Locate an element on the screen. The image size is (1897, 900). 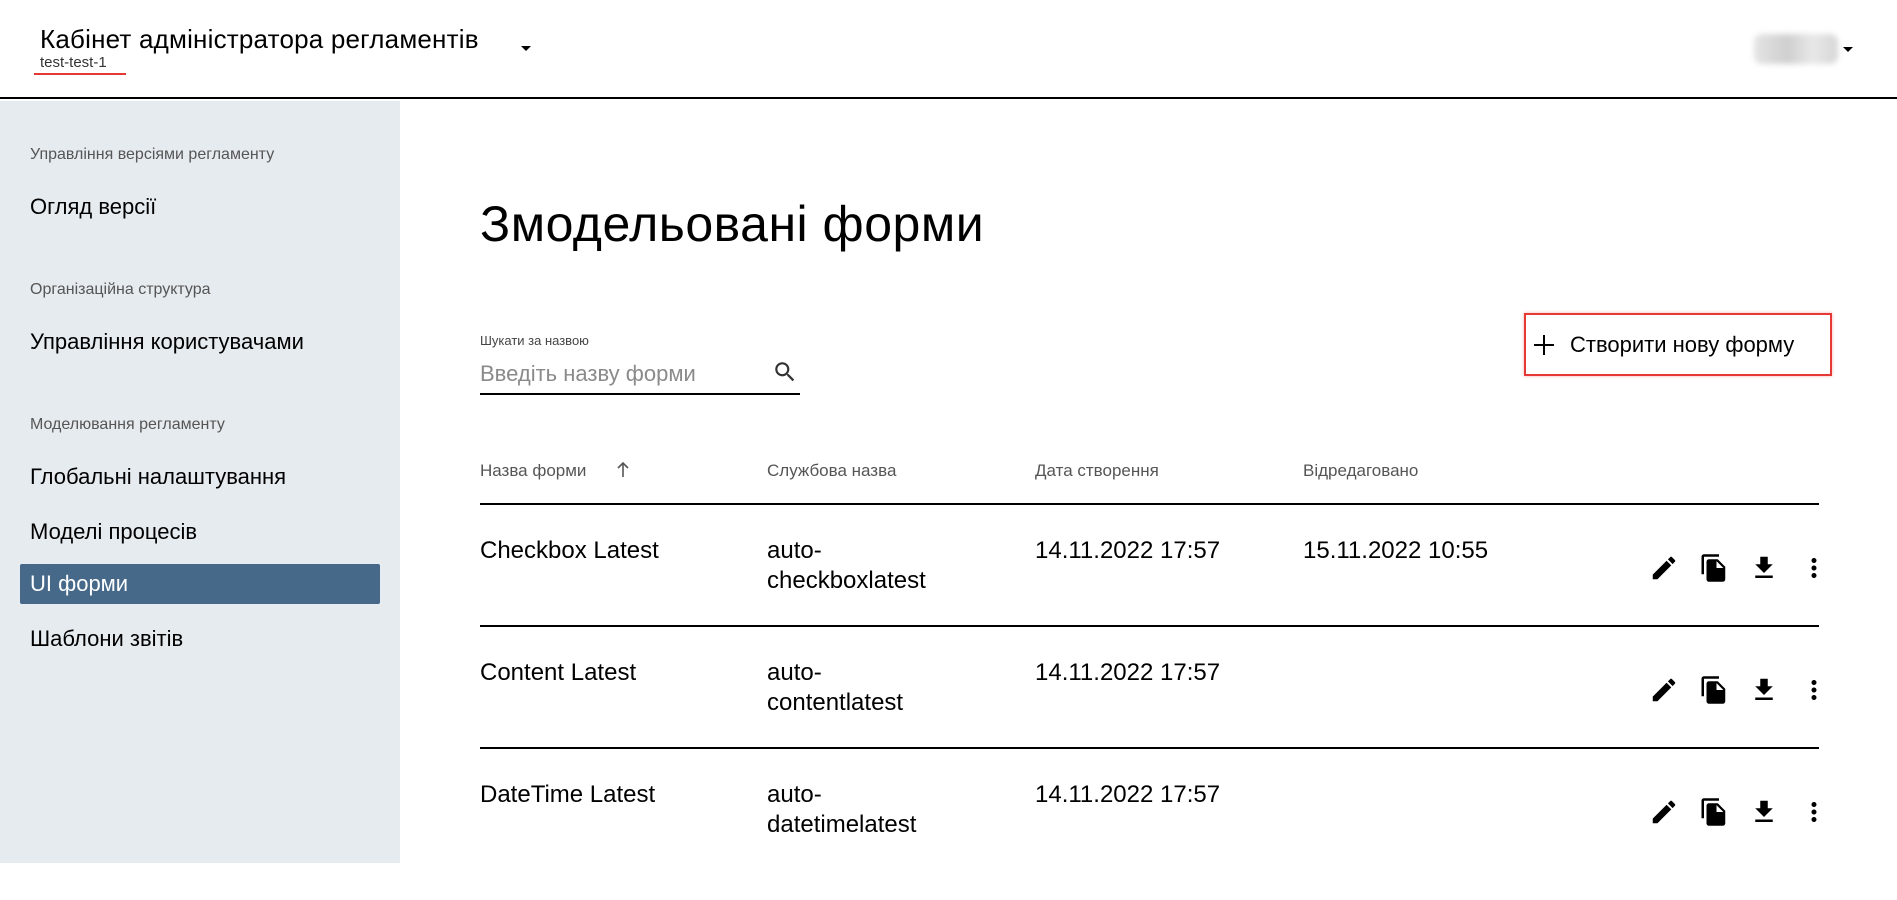
form-name-cell: Checkbox Latest is located at coordinates (569, 550).